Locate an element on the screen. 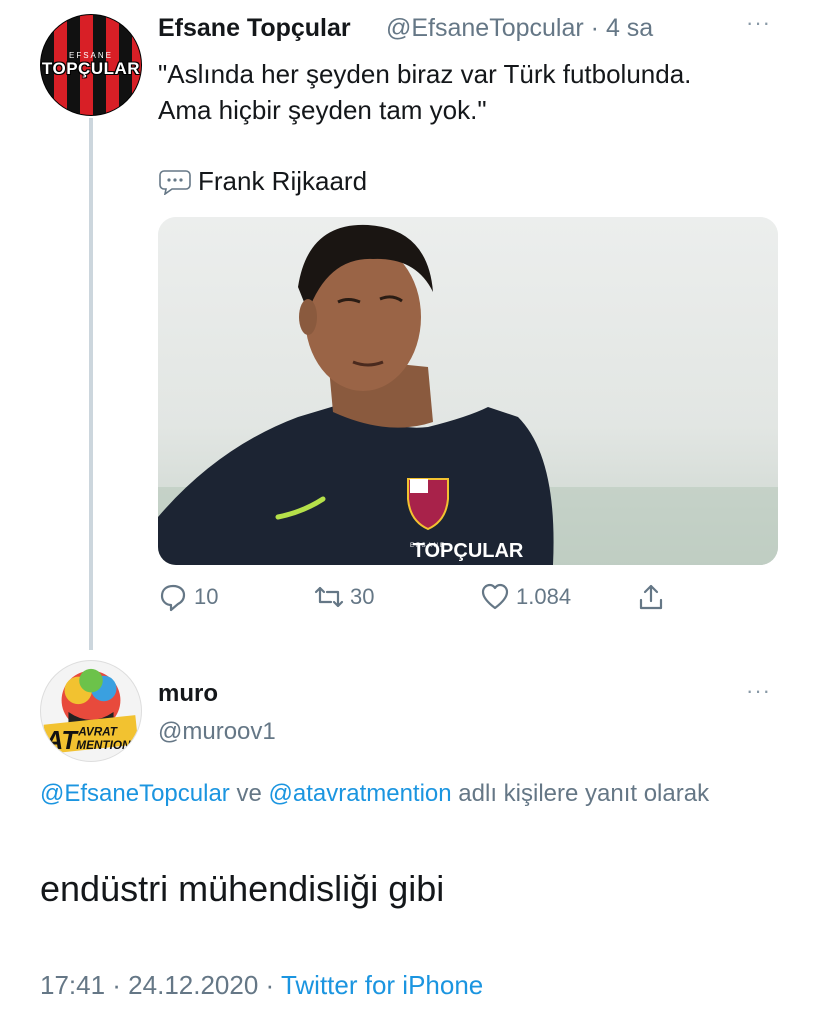  tweet-source-link: Twitter for iPhone is located at coordinates (382, 985).